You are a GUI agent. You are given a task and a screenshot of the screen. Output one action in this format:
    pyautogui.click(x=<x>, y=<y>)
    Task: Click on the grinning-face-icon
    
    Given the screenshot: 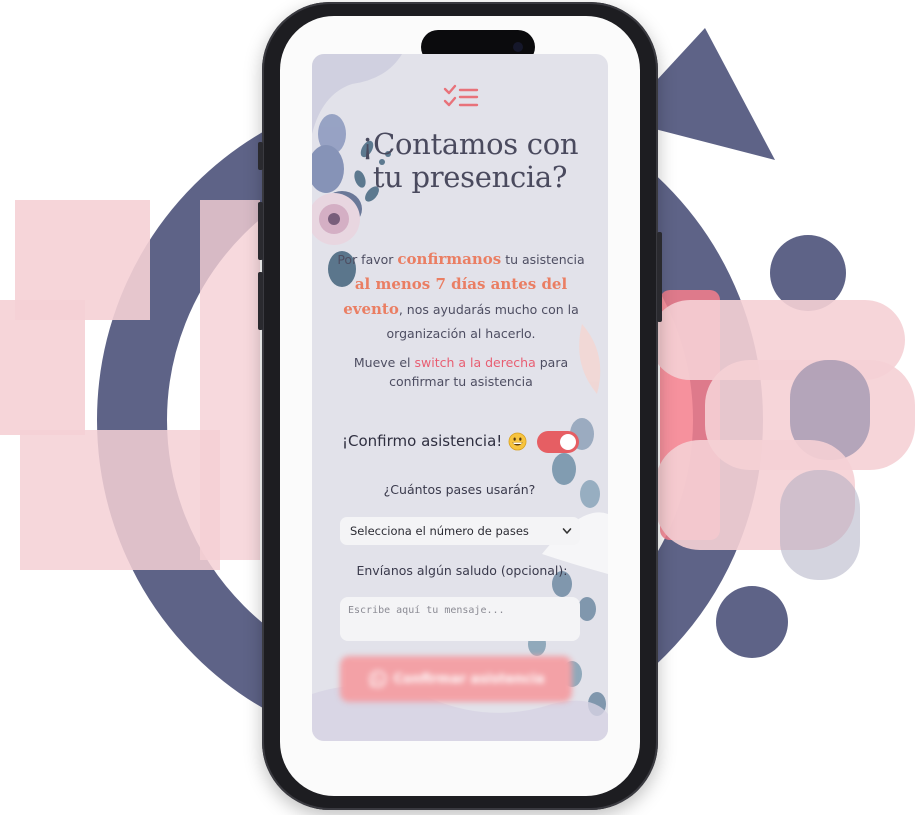 What is the action you would take?
    pyautogui.click(x=517, y=441)
    